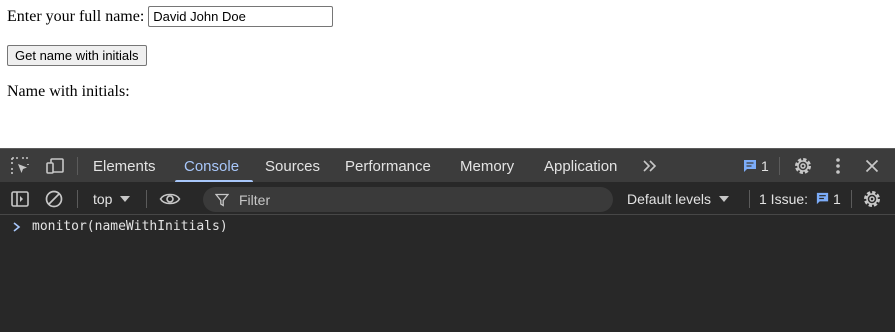  What do you see at coordinates (803, 166) in the screenshot?
I see `settings-gear-icon` at bounding box center [803, 166].